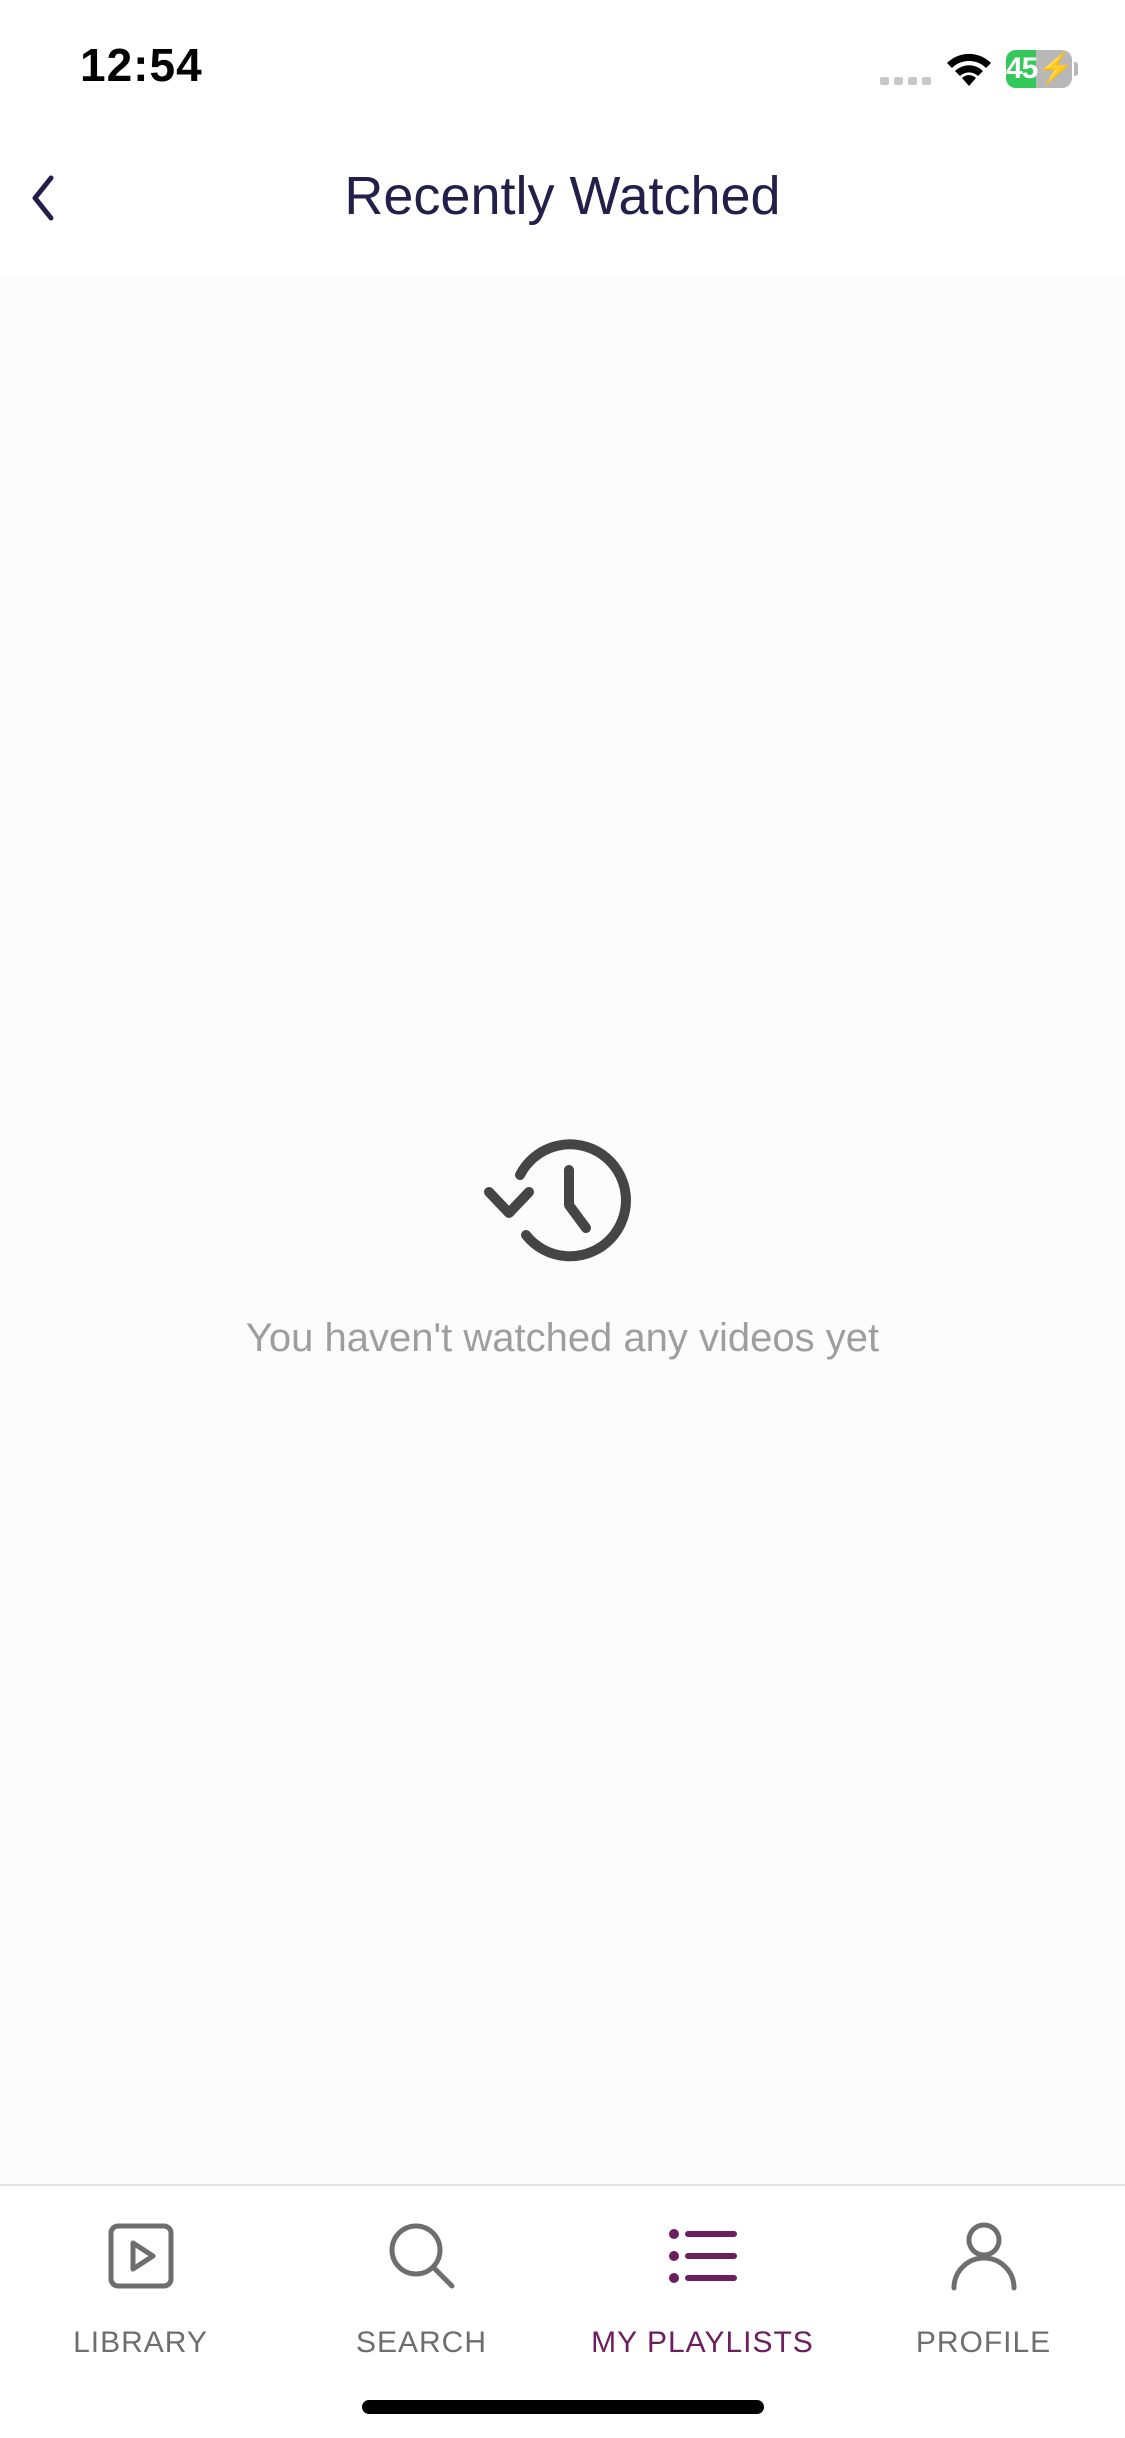  I want to click on tab-profile: PROFILE, so click(983, 2276).